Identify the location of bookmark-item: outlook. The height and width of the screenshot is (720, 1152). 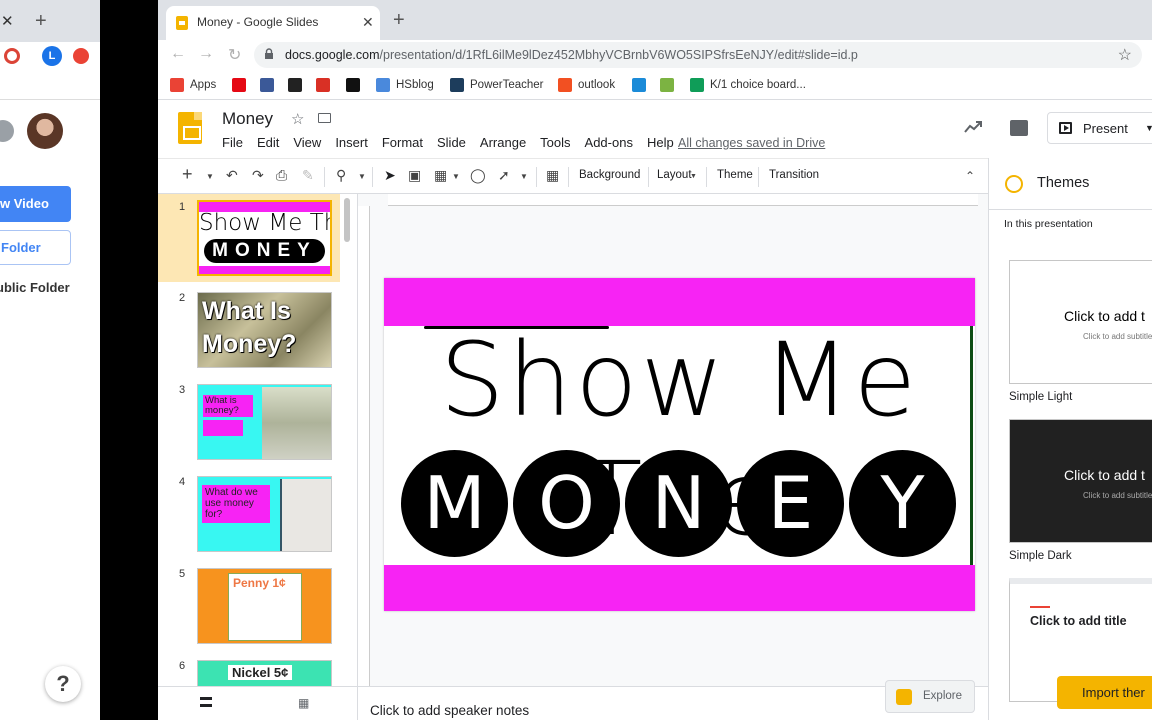
(586, 85).